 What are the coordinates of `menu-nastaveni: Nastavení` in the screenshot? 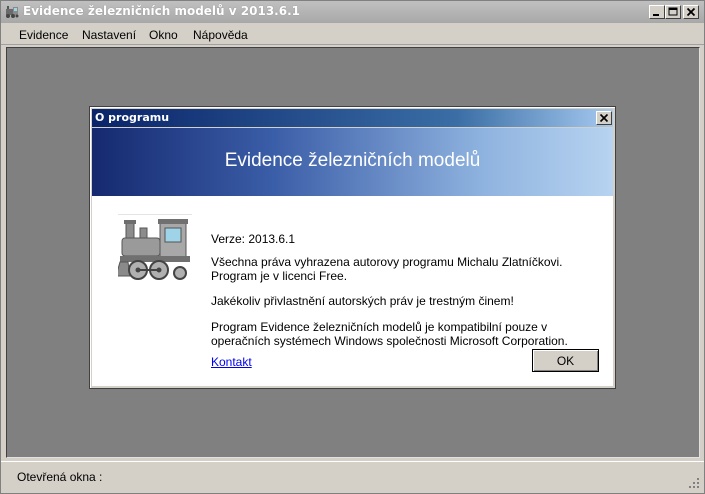 It's located at (109, 35).